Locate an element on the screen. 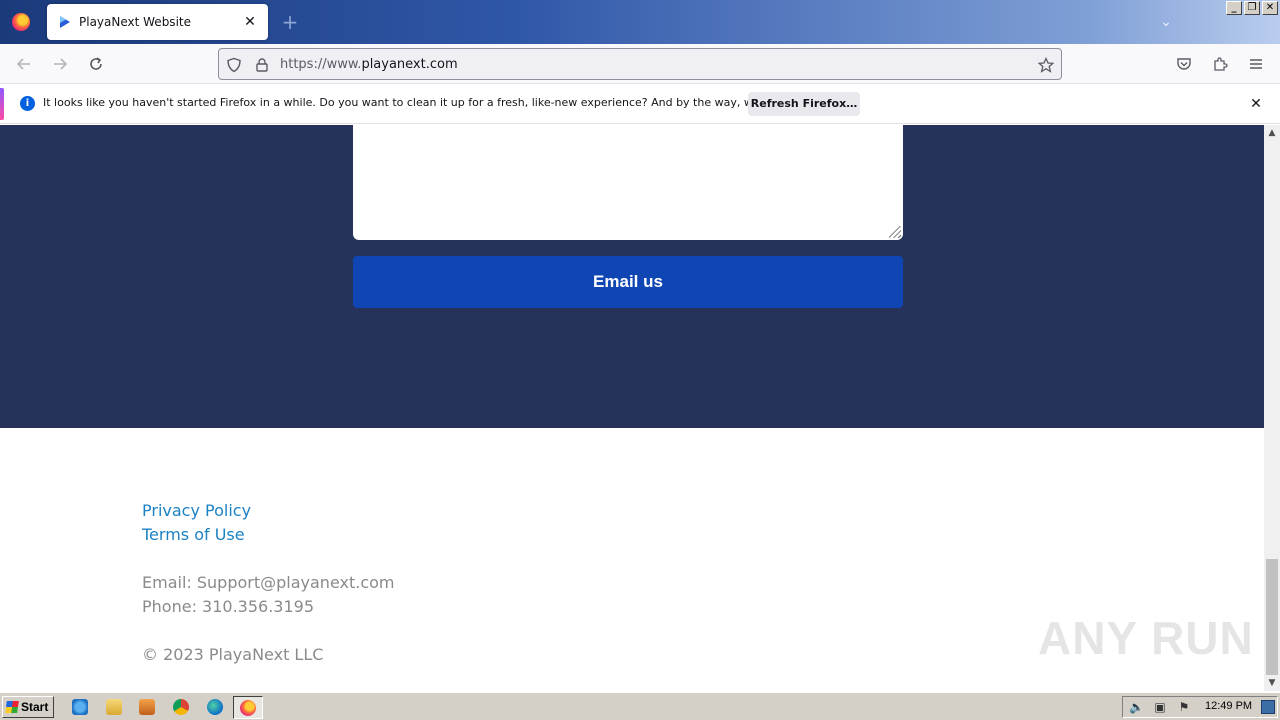 This screenshot has height=720, width=1280. scroll-down-icon: ▼ is located at coordinates (1272, 683).